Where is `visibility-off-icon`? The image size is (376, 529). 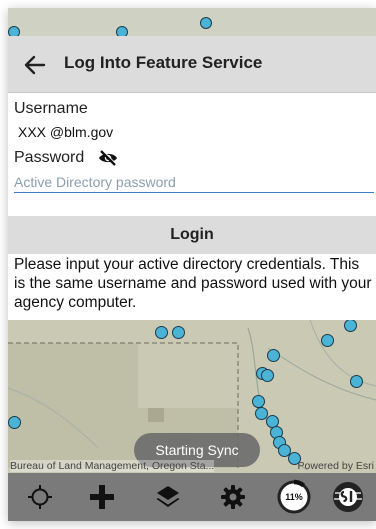
visibility-off-icon is located at coordinates (108, 157).